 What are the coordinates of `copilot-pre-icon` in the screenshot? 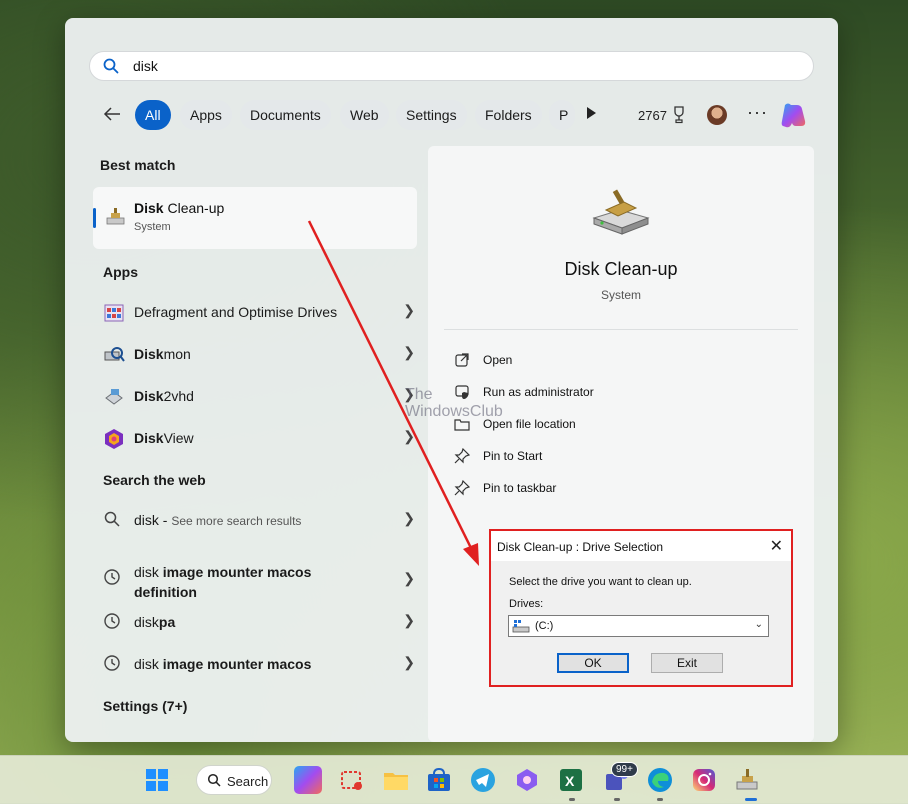 It's located at (308, 780).